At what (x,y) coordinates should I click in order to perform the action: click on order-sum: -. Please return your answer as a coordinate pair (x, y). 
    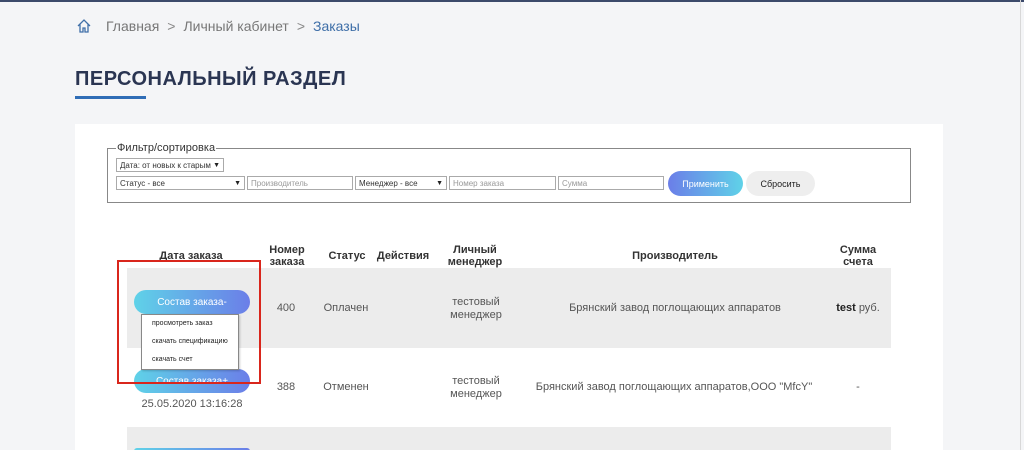
    Looking at the image, I should click on (858, 387).